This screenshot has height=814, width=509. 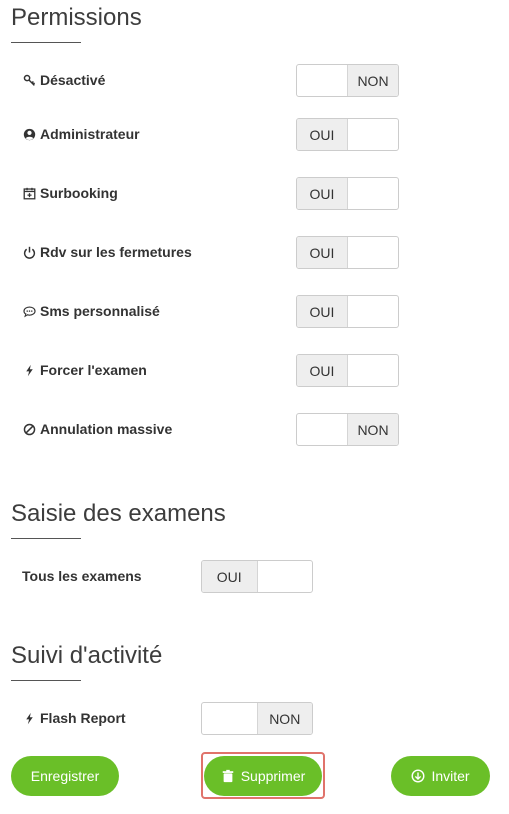 I want to click on trash-icon, so click(x=228, y=776).